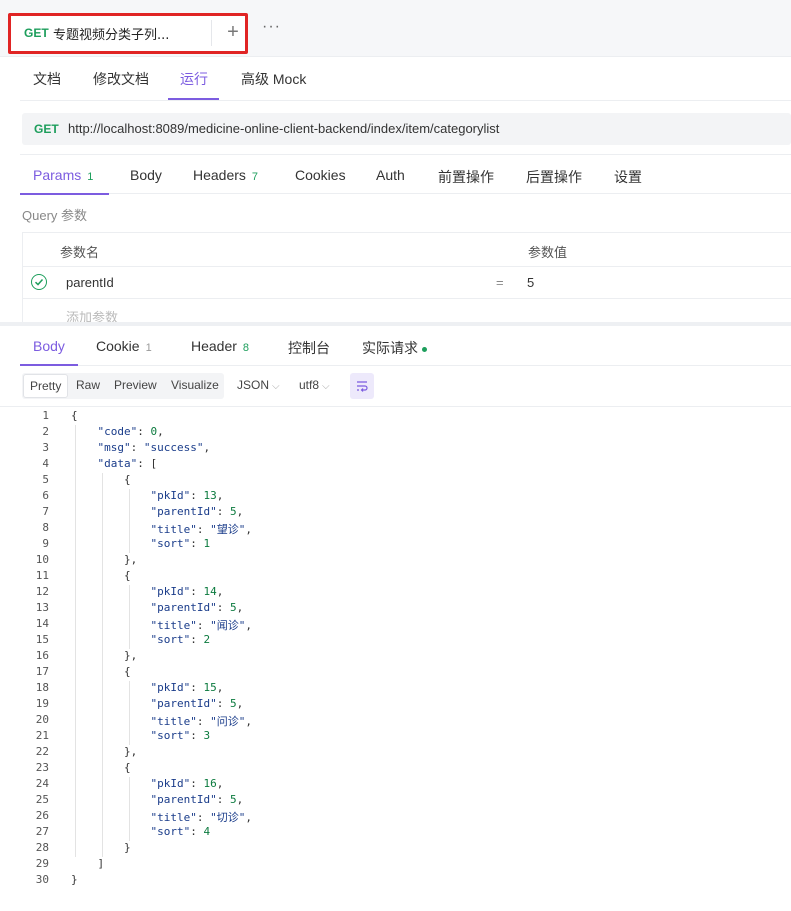 Image resolution: width=791 pixels, height=911 pixels. Describe the element at coordinates (187, 687) in the screenshot. I see `code-text: "pkId": 15,` at that location.